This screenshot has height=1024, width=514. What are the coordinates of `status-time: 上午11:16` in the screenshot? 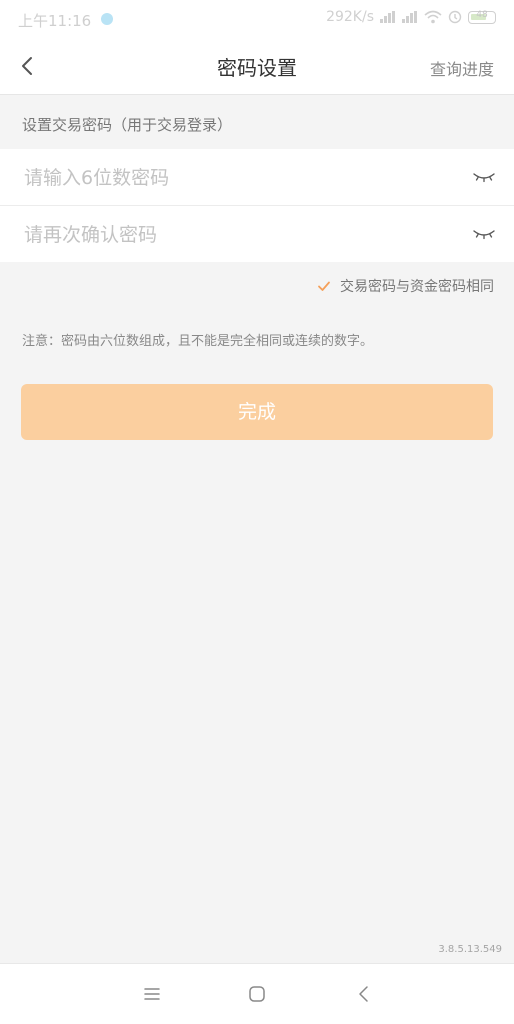 It's located at (55, 21).